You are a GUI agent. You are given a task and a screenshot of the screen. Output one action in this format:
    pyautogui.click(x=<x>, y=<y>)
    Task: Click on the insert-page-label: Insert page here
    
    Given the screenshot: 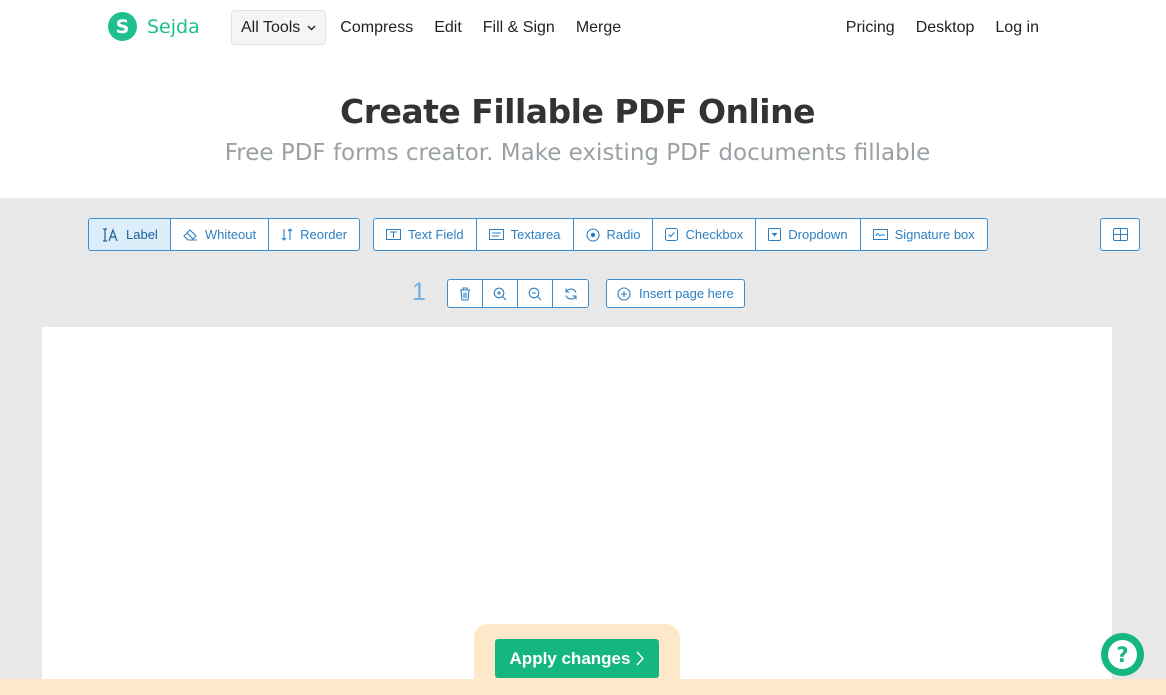 What is the action you would take?
    pyautogui.click(x=686, y=293)
    